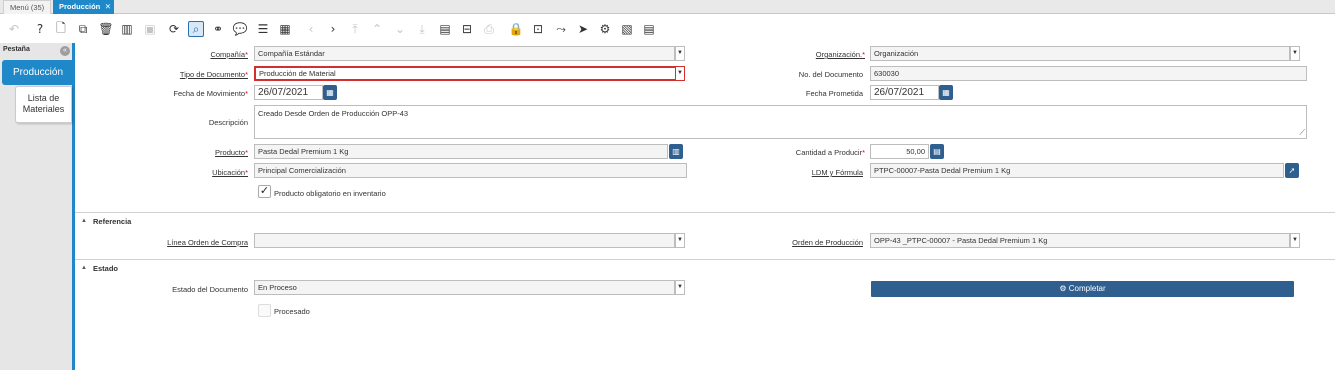  I want to click on descripcion-text: Creado Desde Orden de Producción OPP-43, so click(333, 113).